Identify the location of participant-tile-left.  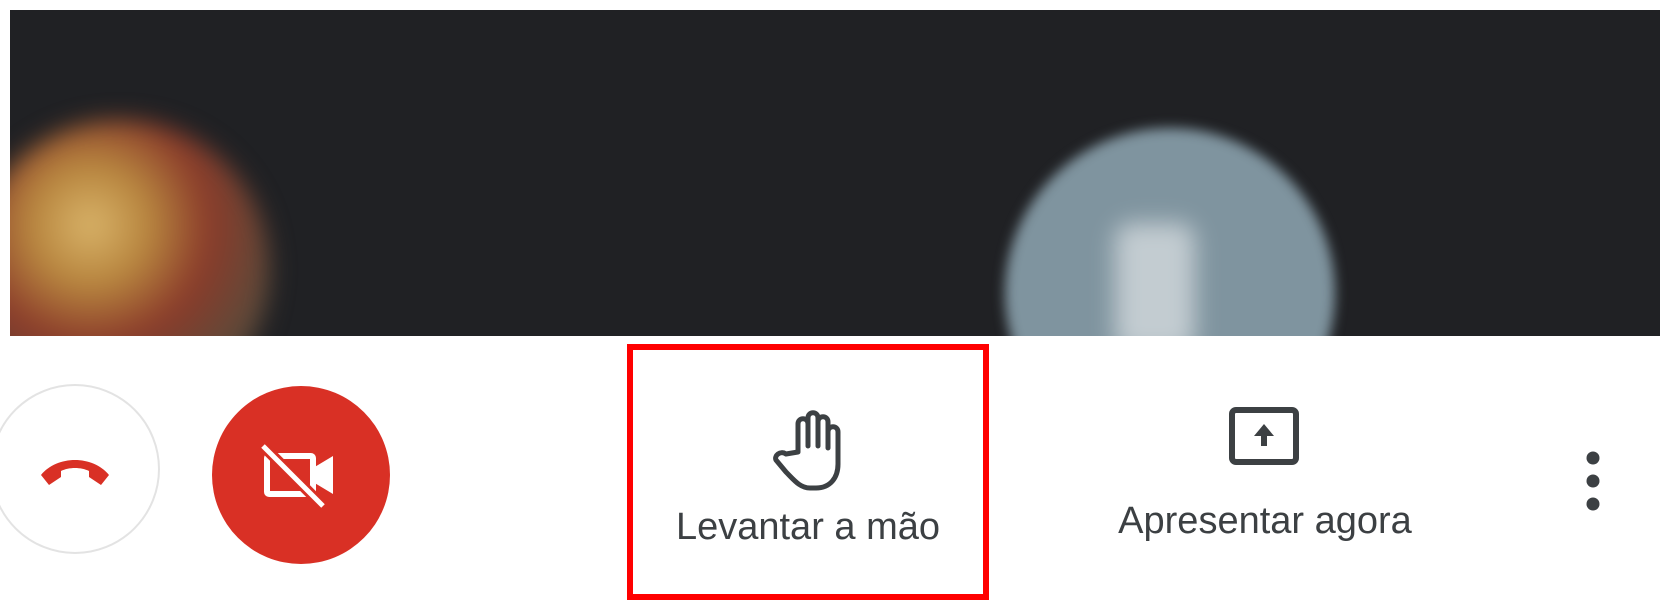
(140, 228).